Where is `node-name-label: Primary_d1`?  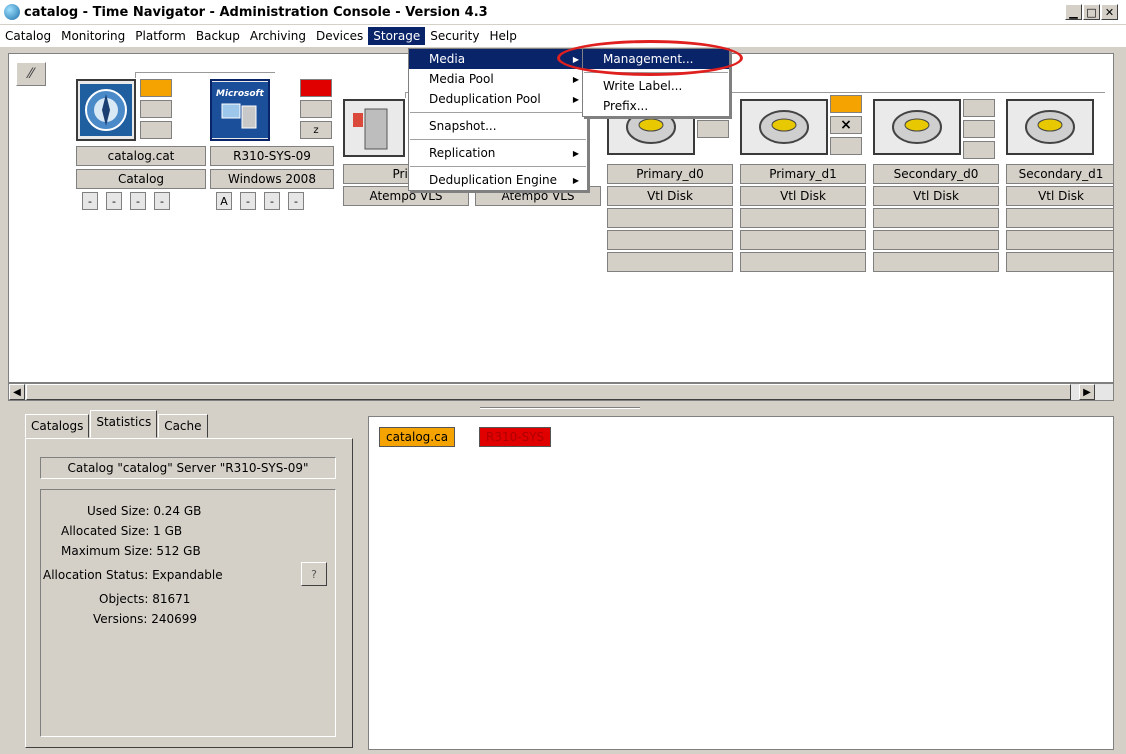
node-name-label: Primary_d1 is located at coordinates (803, 174).